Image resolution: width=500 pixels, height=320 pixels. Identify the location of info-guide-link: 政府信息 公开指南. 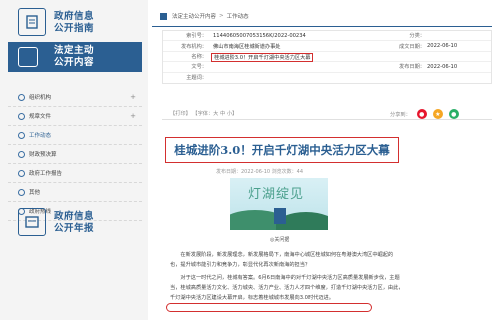
(81, 23).